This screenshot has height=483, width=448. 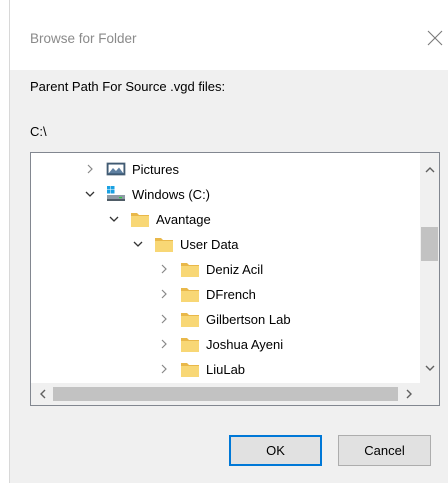 I want to click on chevron-left-icon, so click(x=42, y=394).